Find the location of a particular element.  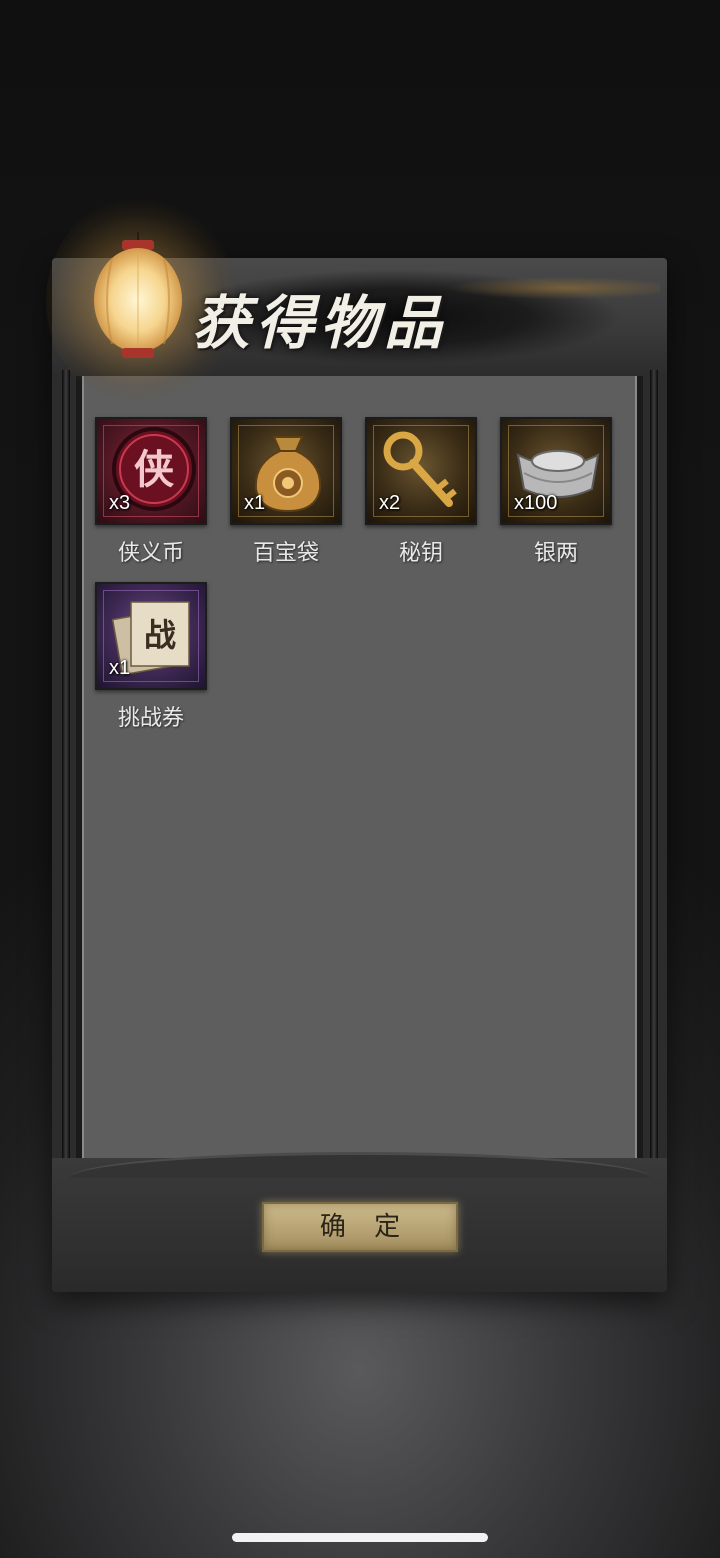

left-rail is located at coordinates (66, 770).